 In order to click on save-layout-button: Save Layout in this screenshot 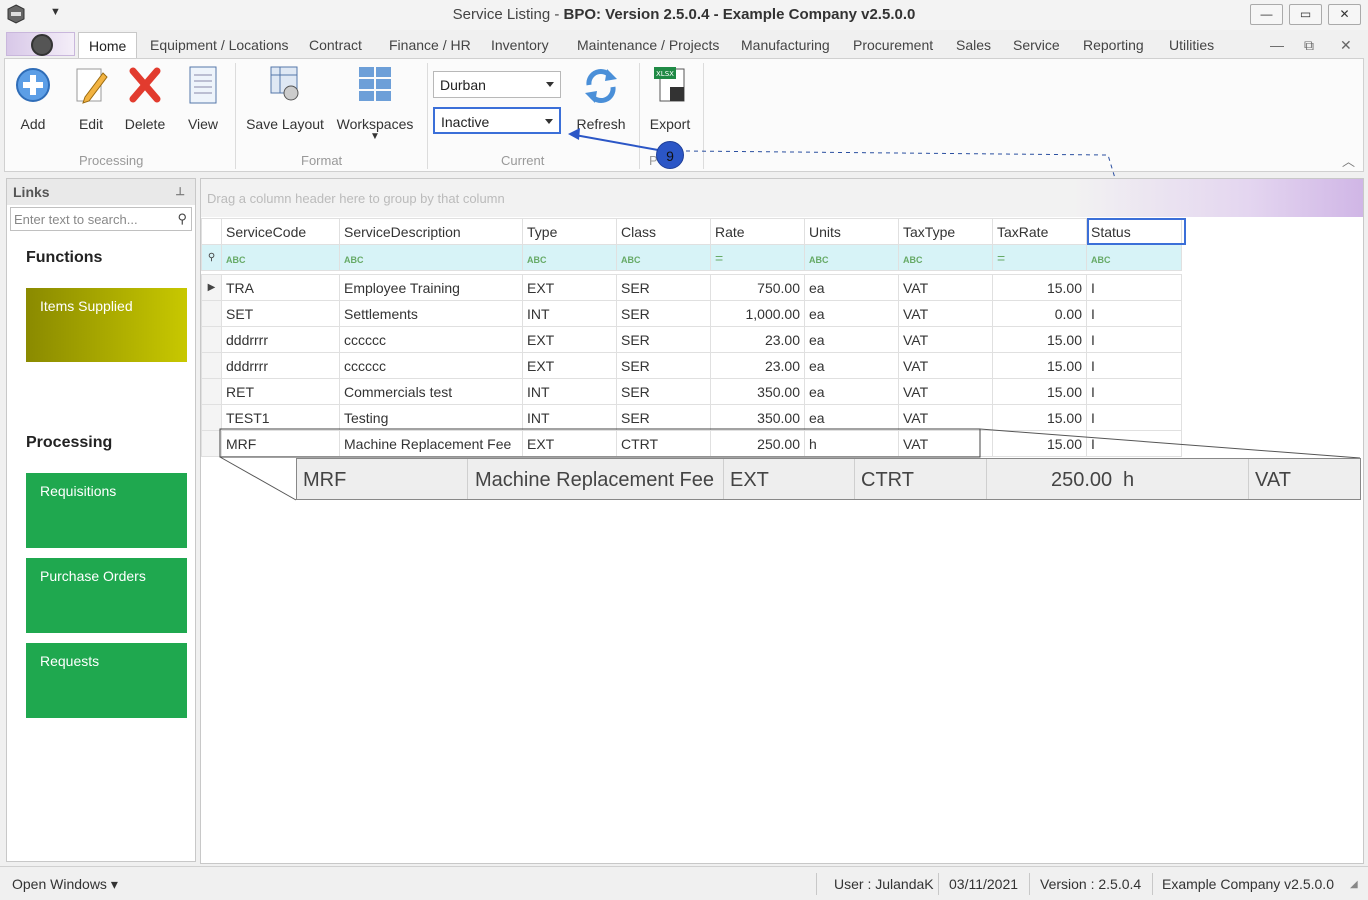, I will do `click(285, 97)`.